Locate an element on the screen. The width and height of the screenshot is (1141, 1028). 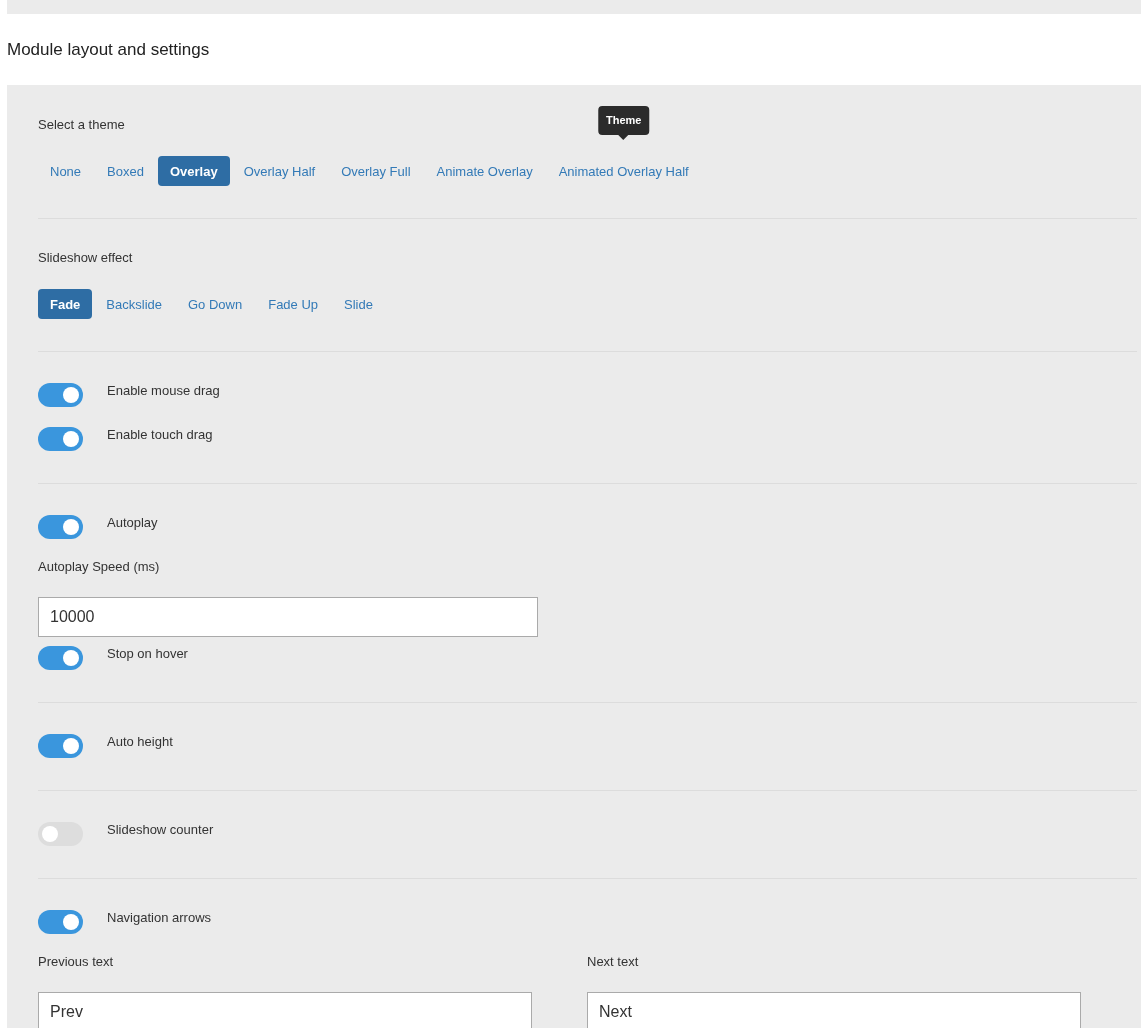
tooltip: Theme is located at coordinates (623, 123).